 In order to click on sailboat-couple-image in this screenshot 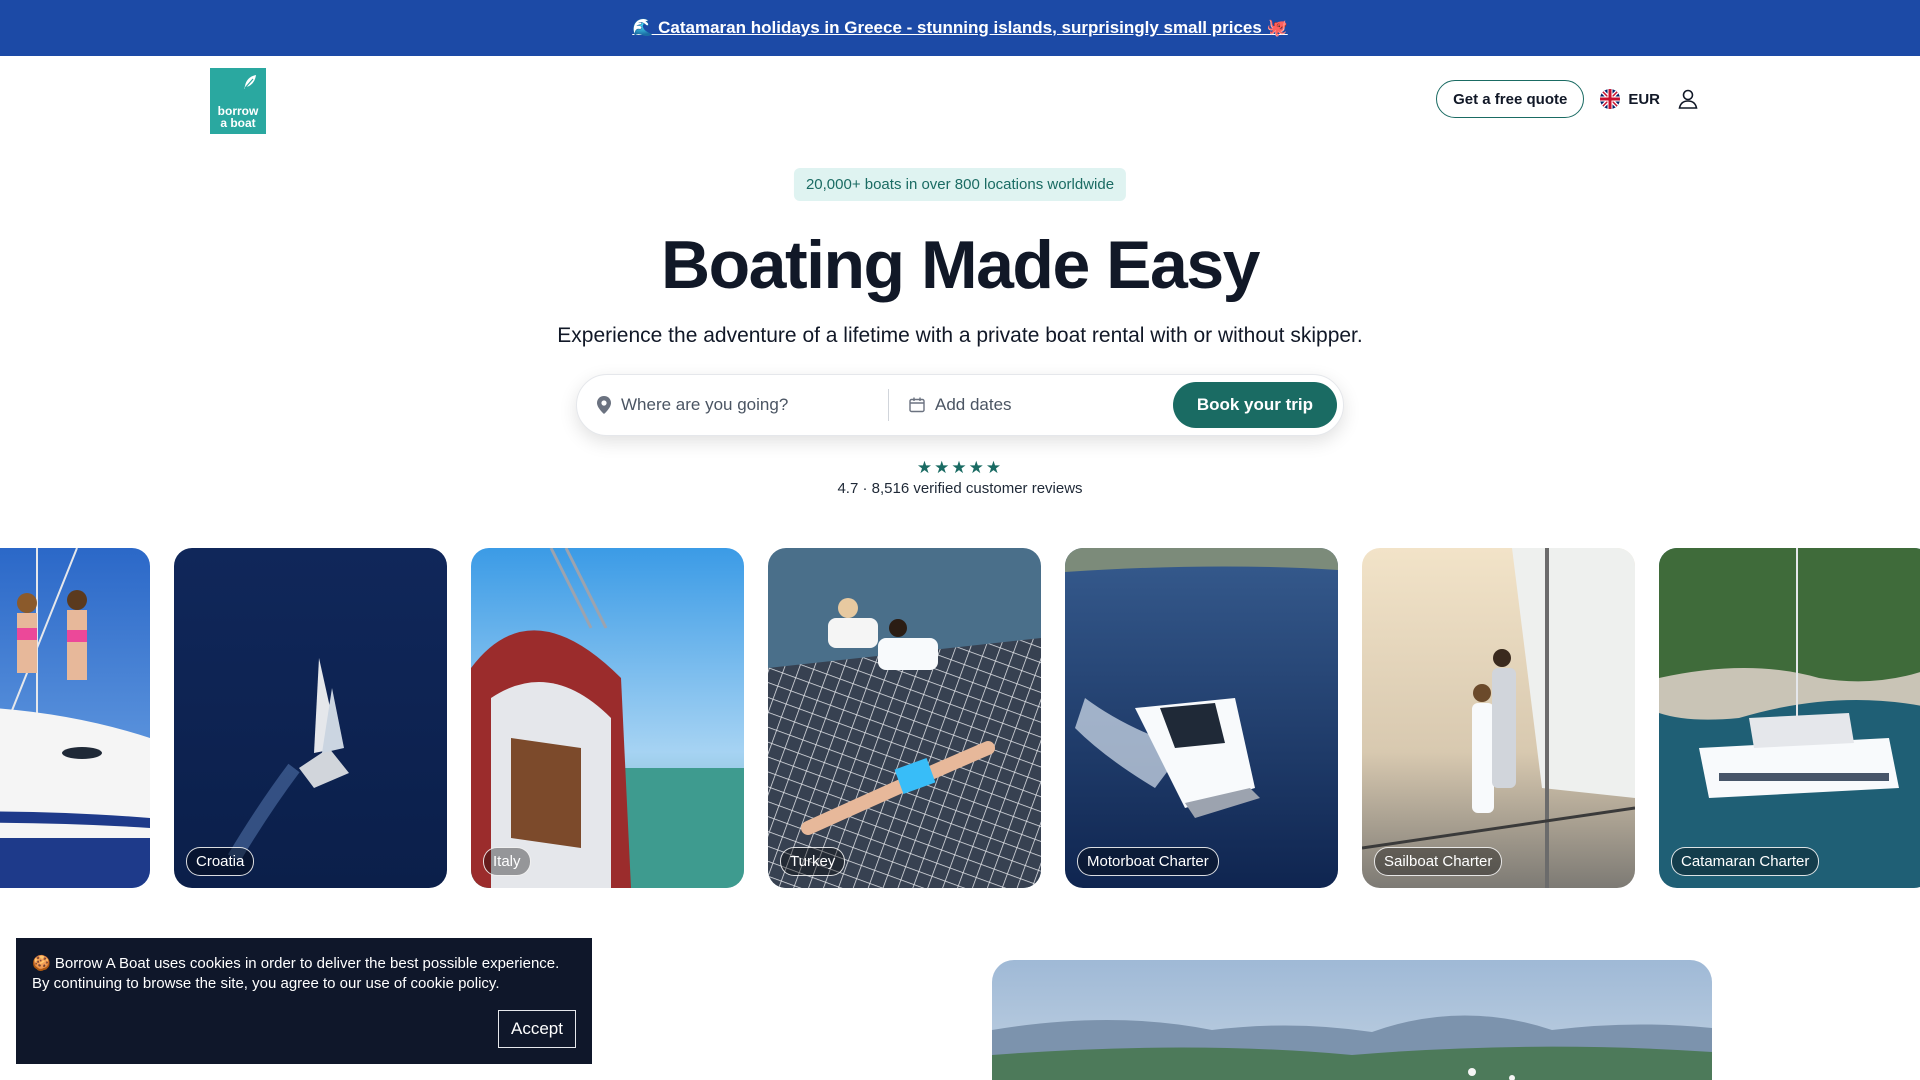, I will do `click(1498, 718)`.